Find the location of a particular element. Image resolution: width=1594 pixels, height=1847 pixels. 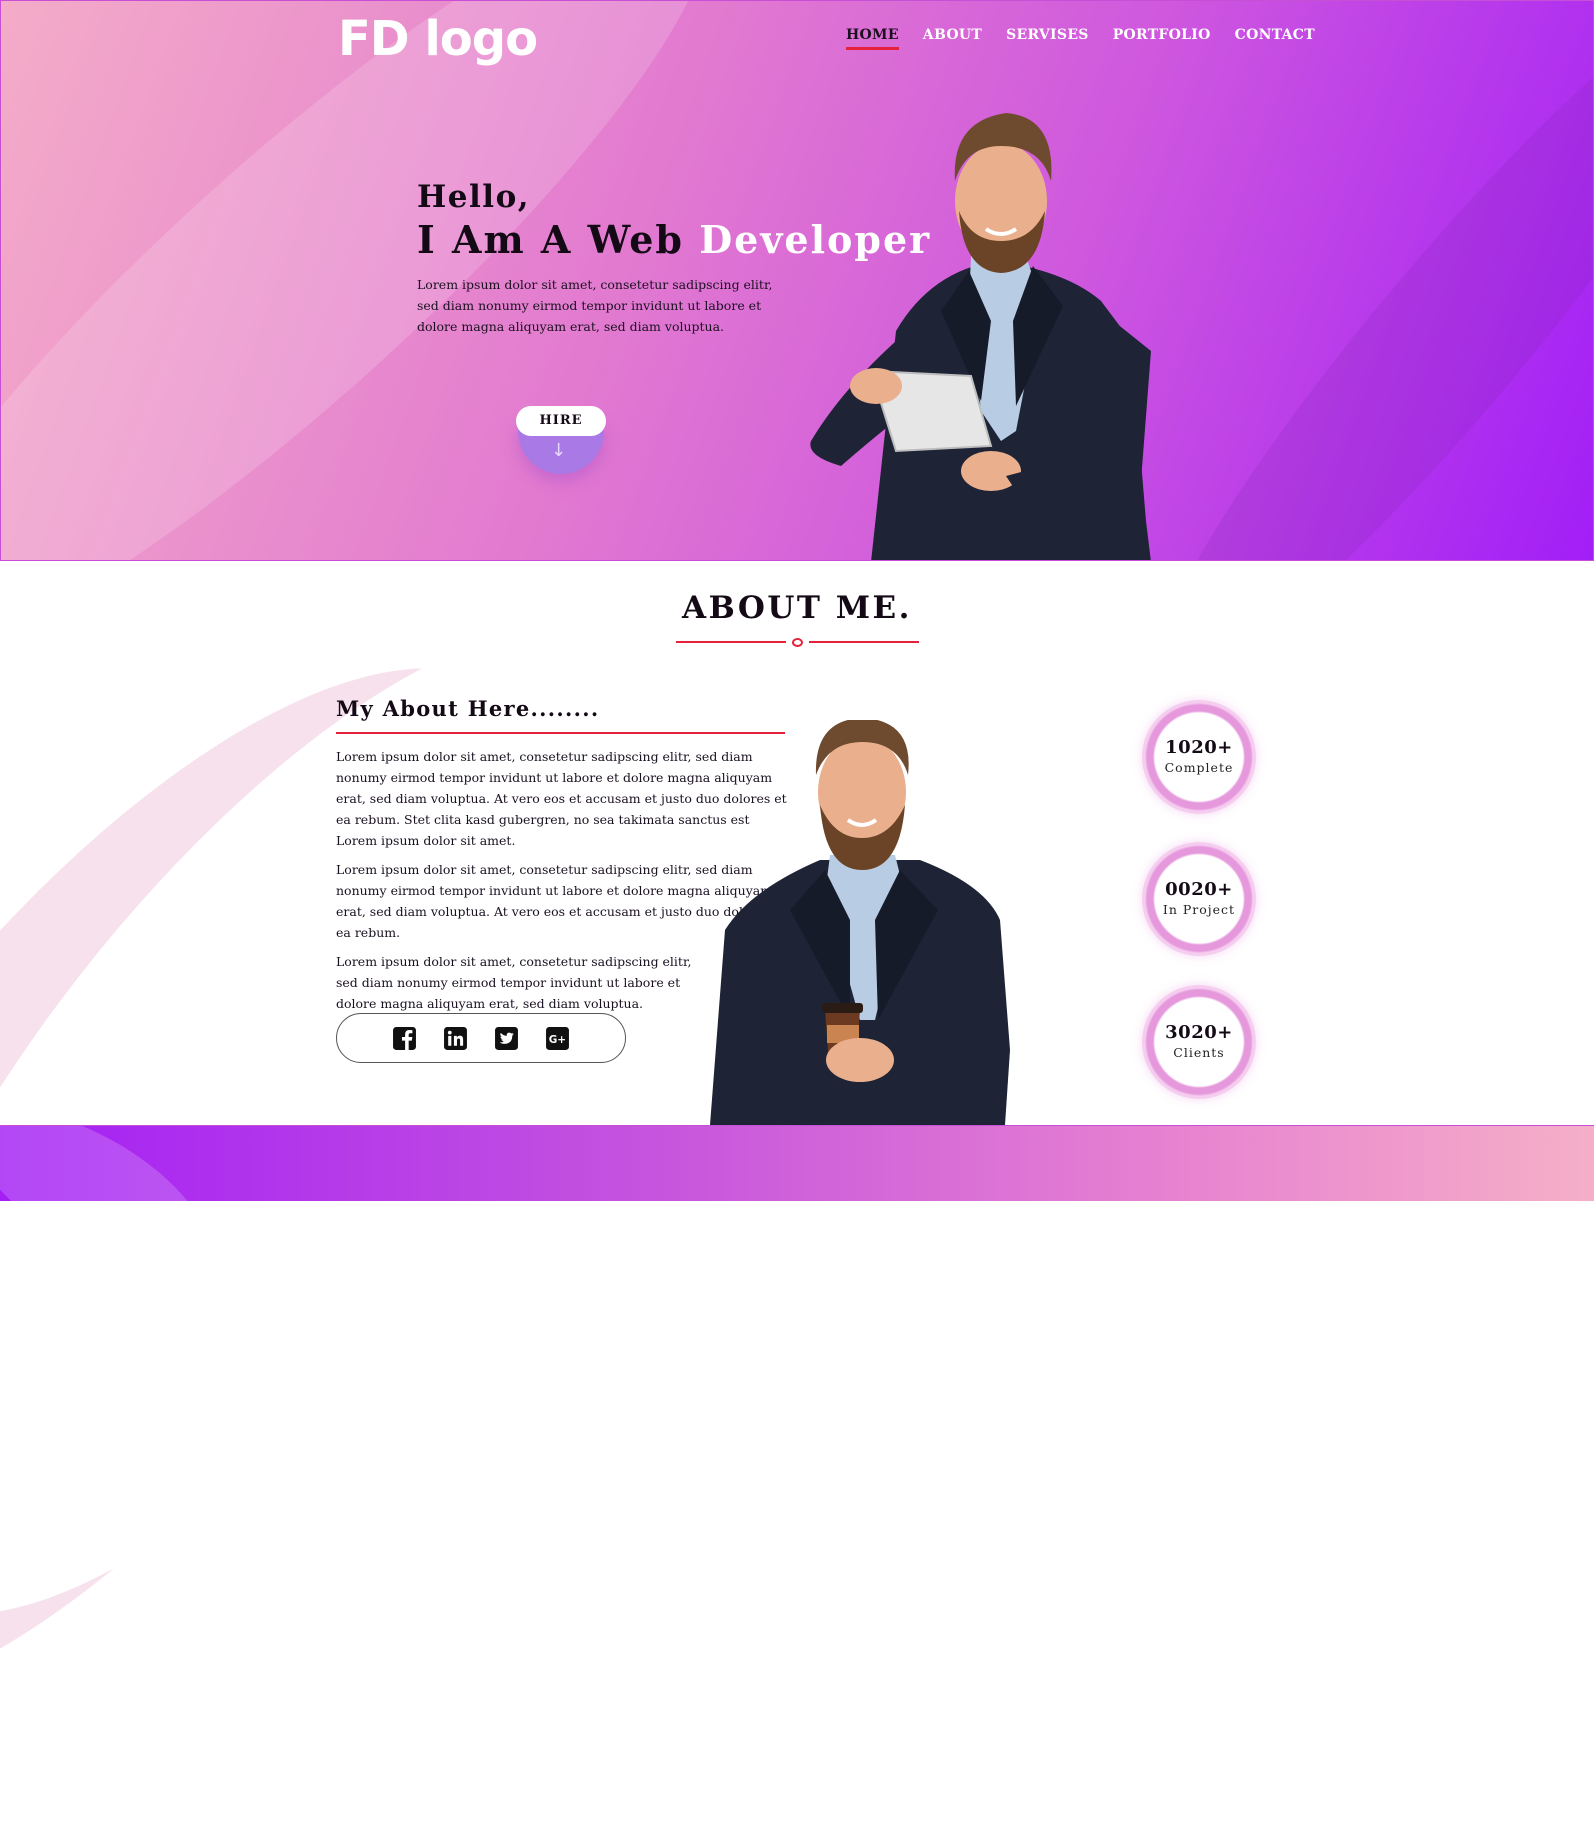

stat-complete: 1020+ Complete is located at coordinates (1199, 757).